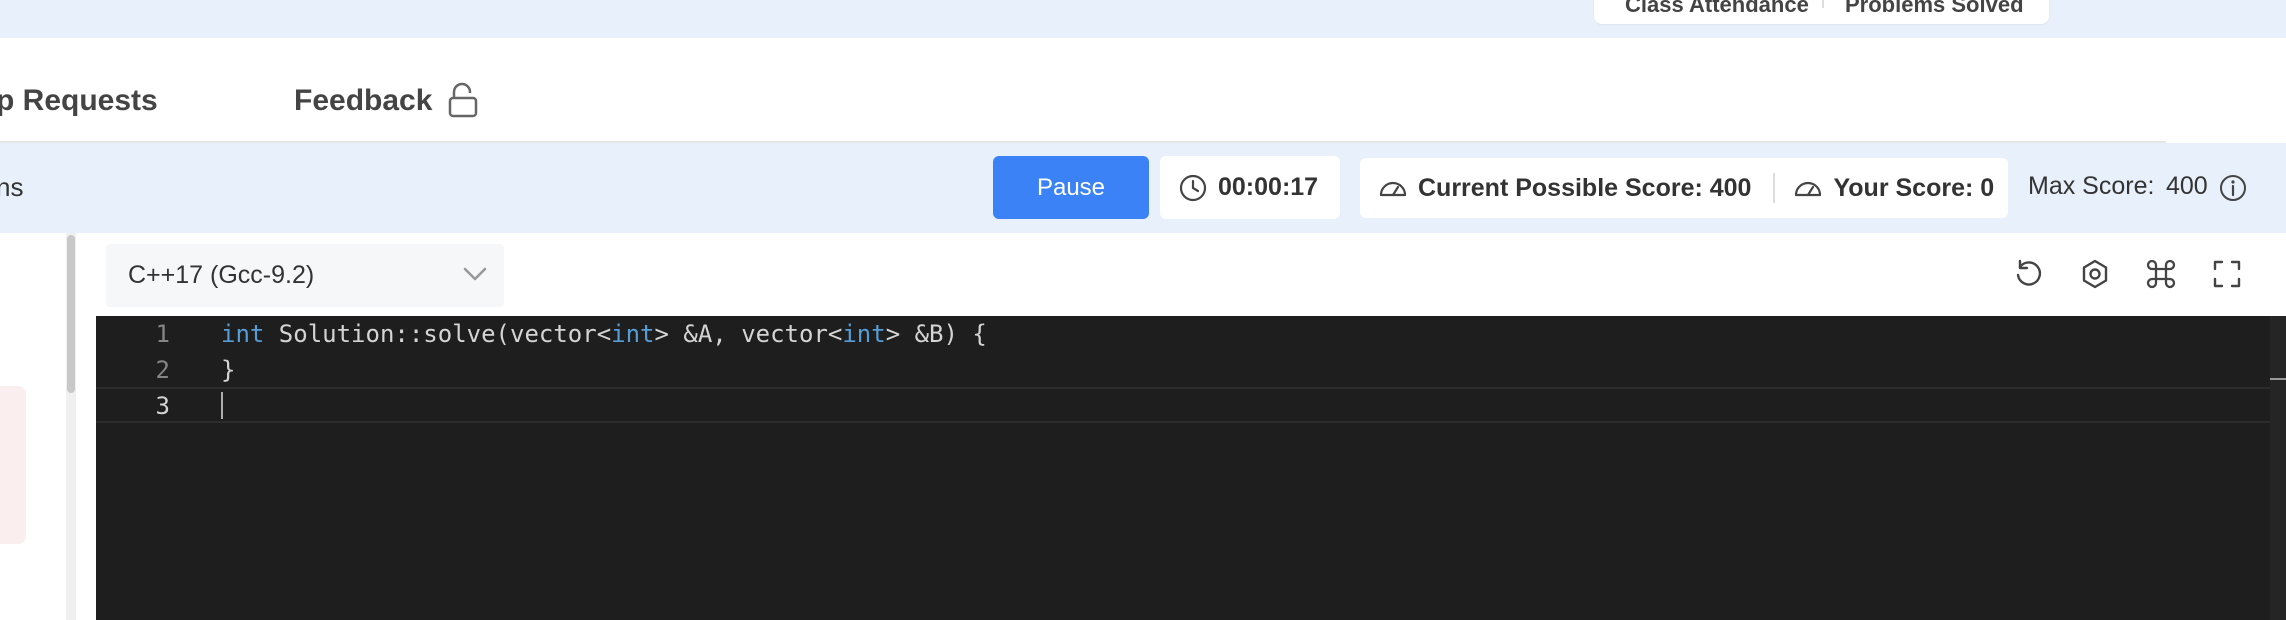 The width and height of the screenshot is (2286, 620). What do you see at coordinates (162, 406) in the screenshot?
I see `line-number: 3` at bounding box center [162, 406].